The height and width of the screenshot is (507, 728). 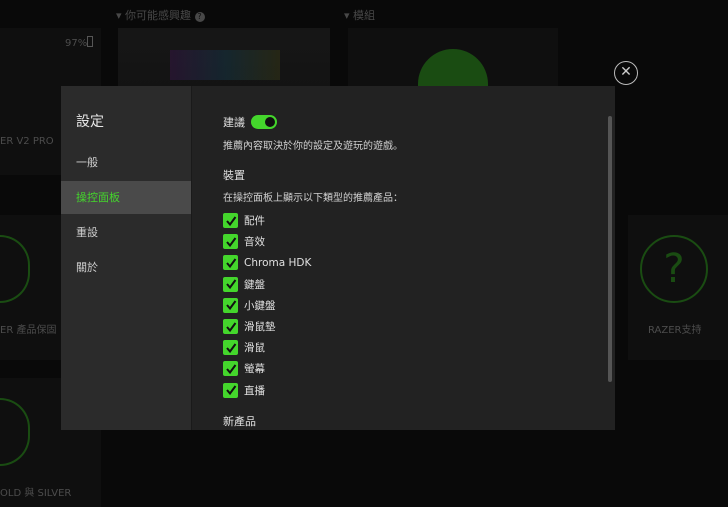 What do you see at coordinates (254, 369) in the screenshot?
I see `checkbox-label: 螢幕` at bounding box center [254, 369].